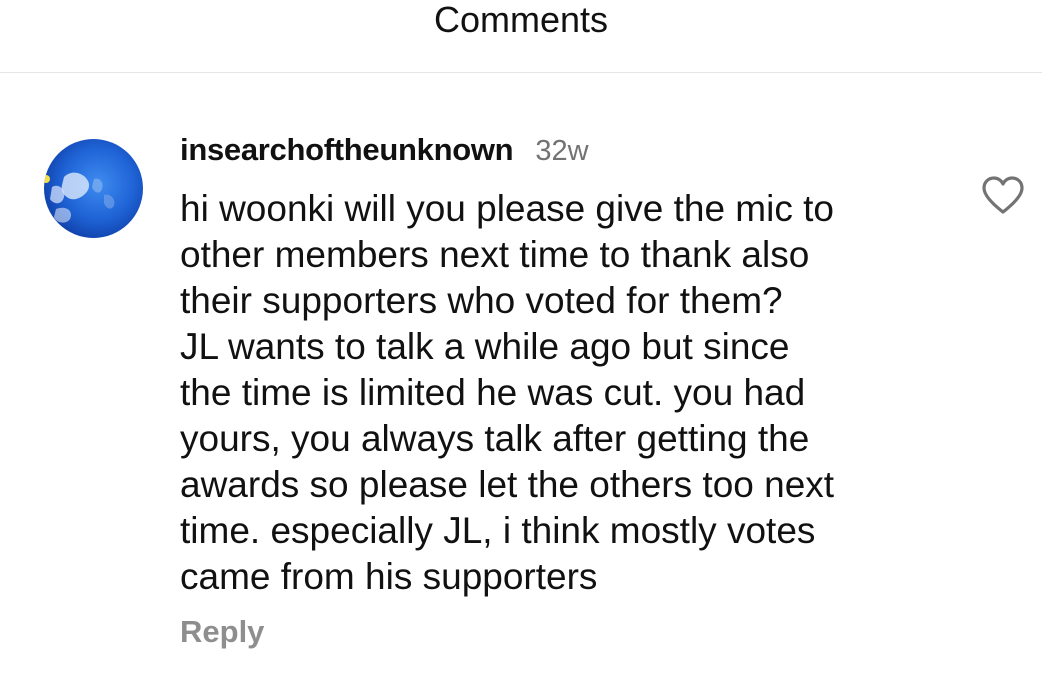 The image size is (1042, 680). Describe the element at coordinates (347, 150) in the screenshot. I see `comment-username: insearchoftheunknown` at that location.